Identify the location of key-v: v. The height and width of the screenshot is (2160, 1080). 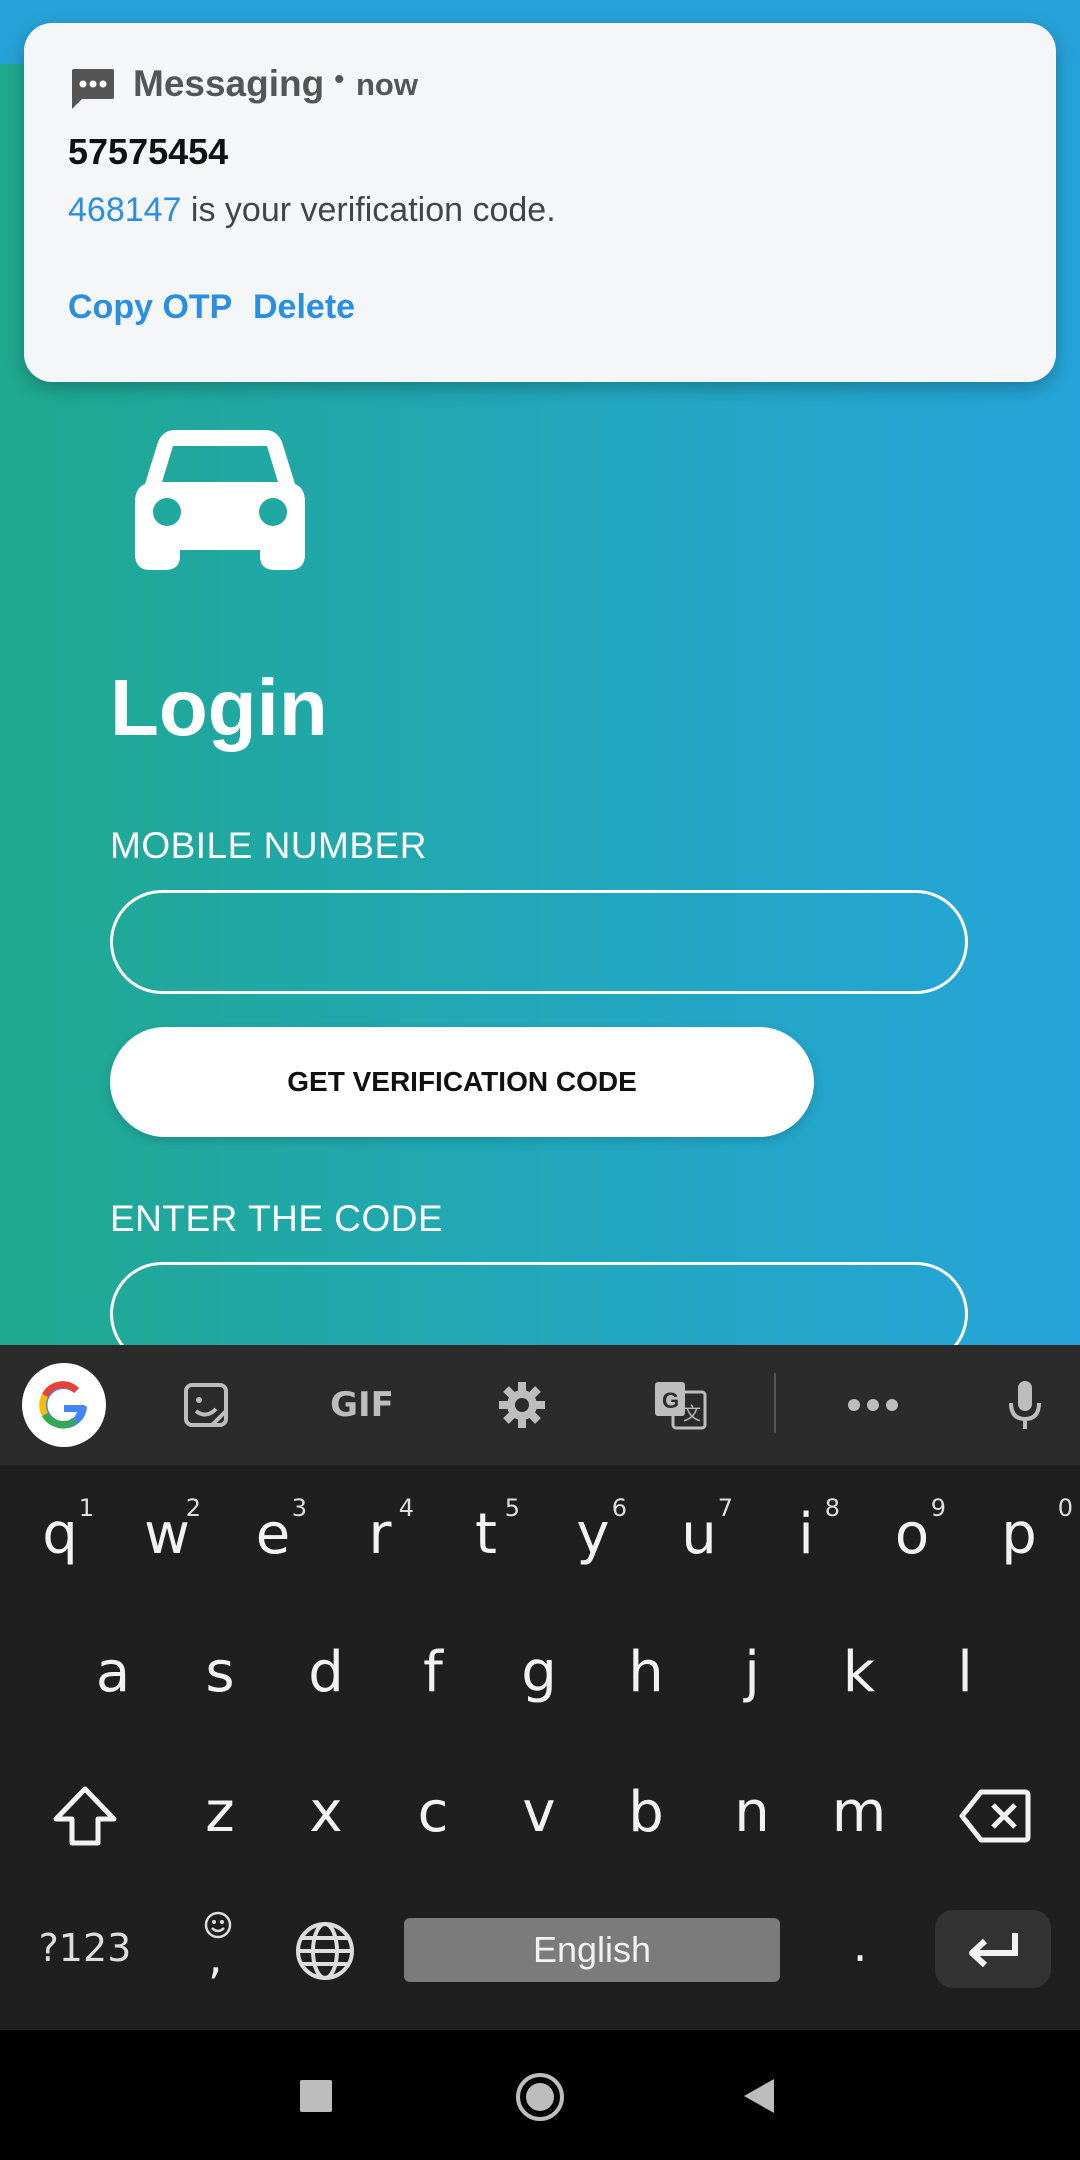
(539, 1812).